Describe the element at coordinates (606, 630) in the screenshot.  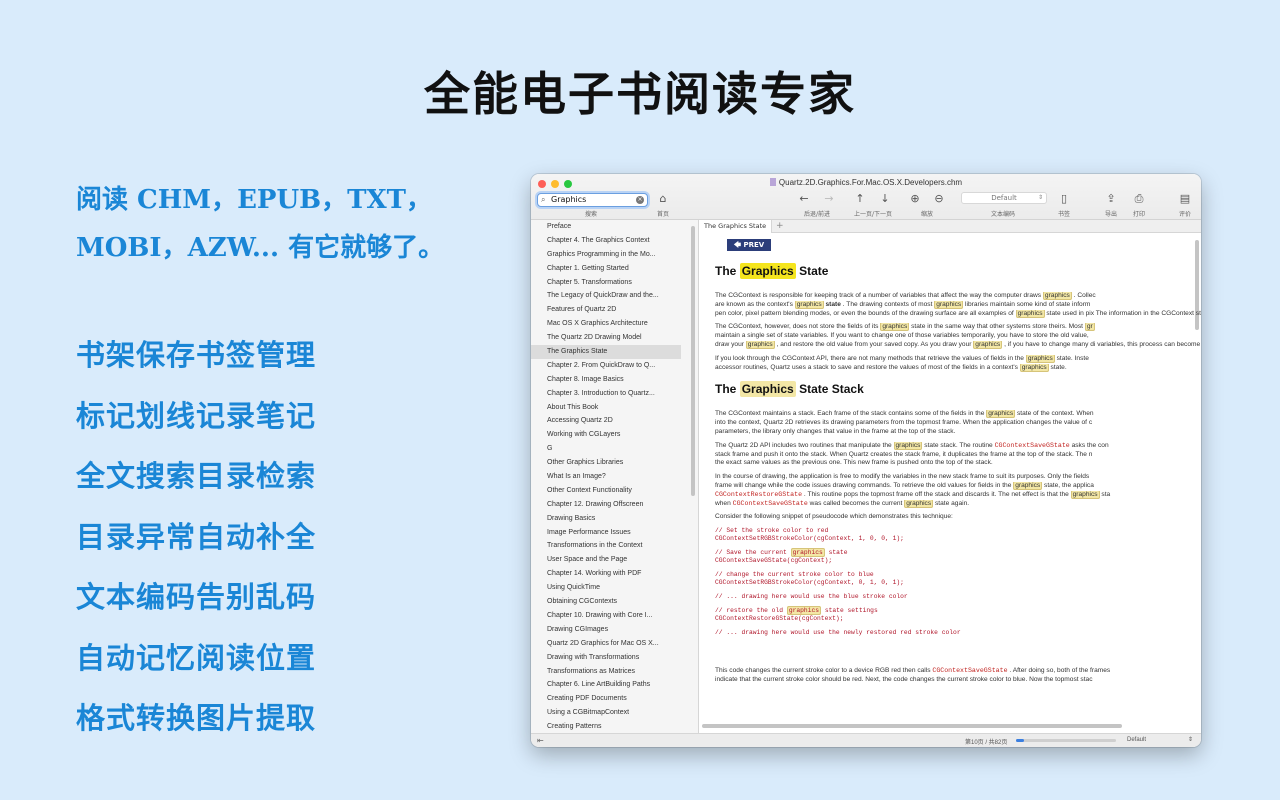
I see `toc-item: Drawing CGImages` at that location.